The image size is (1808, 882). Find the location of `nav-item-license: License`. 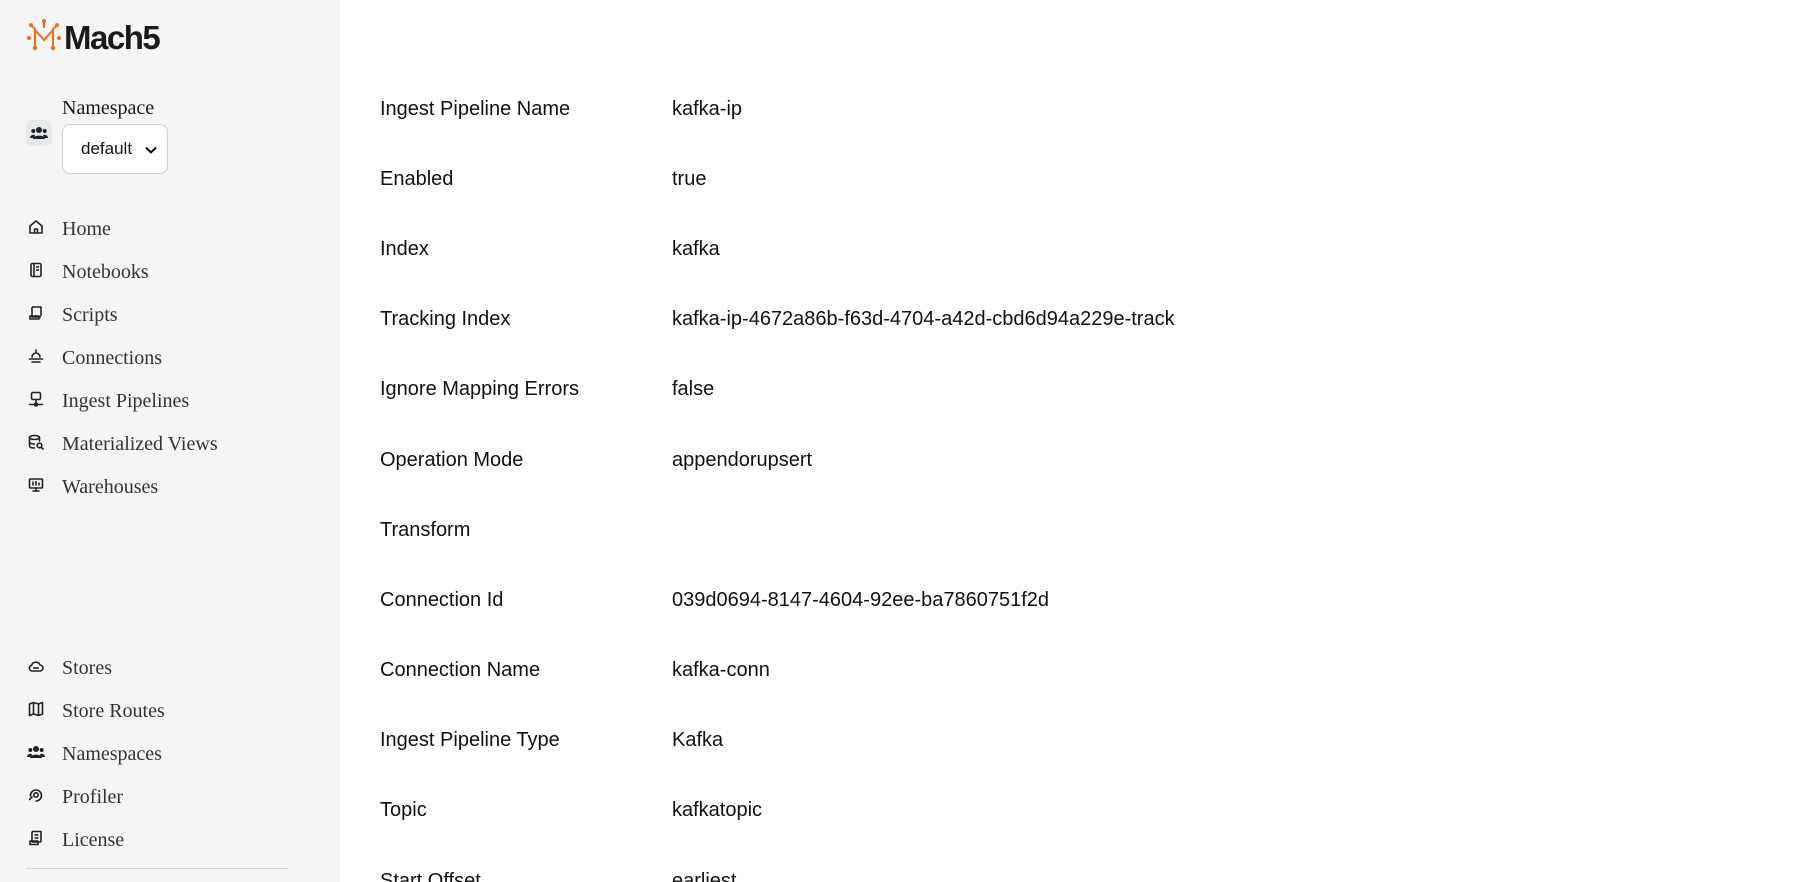

nav-item-license: License is located at coordinates (95, 840).